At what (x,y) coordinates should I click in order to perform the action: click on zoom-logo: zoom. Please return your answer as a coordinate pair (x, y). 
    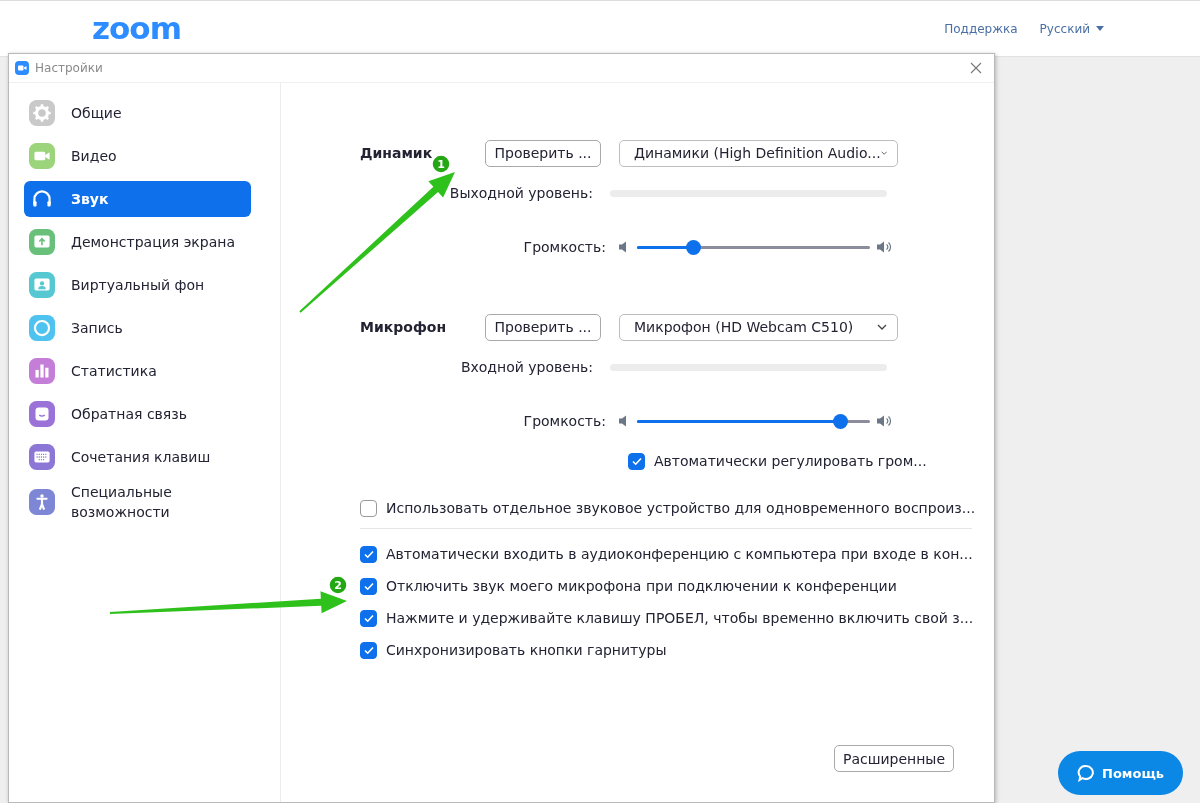
    Looking at the image, I should click on (136, 28).